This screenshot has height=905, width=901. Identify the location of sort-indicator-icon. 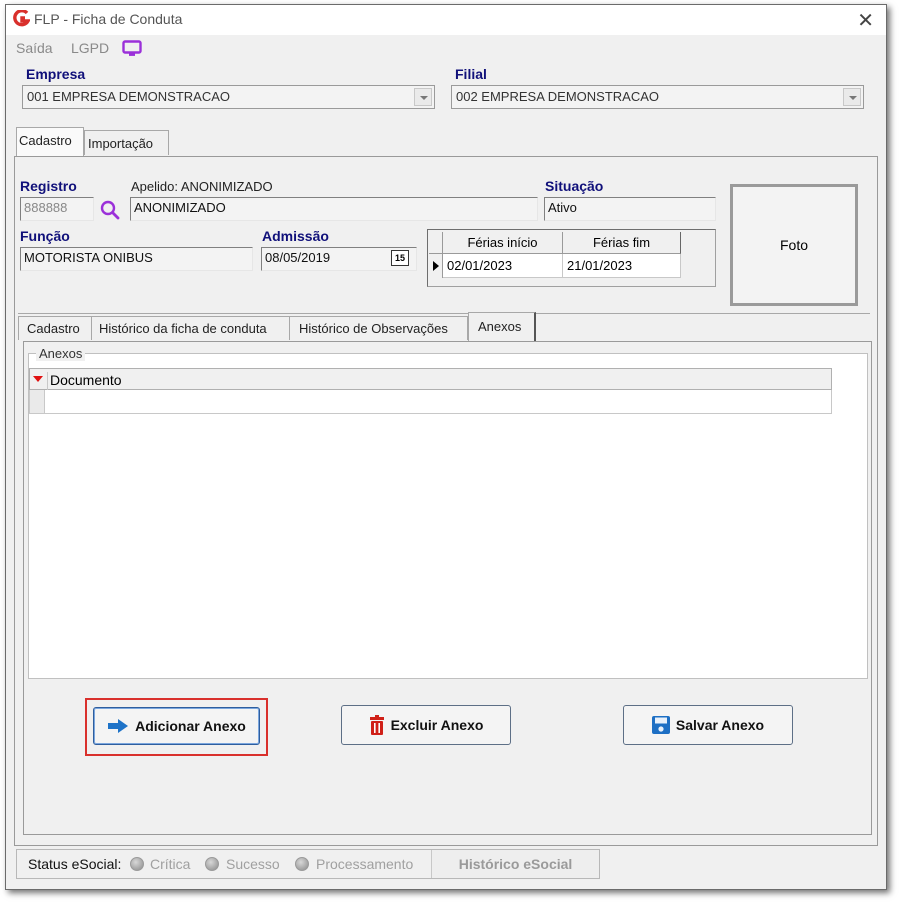
(38, 379).